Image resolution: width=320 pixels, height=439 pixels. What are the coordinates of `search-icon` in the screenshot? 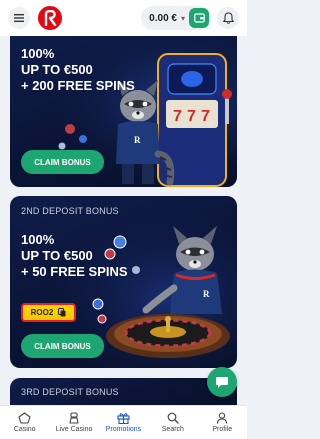 It's located at (173, 418).